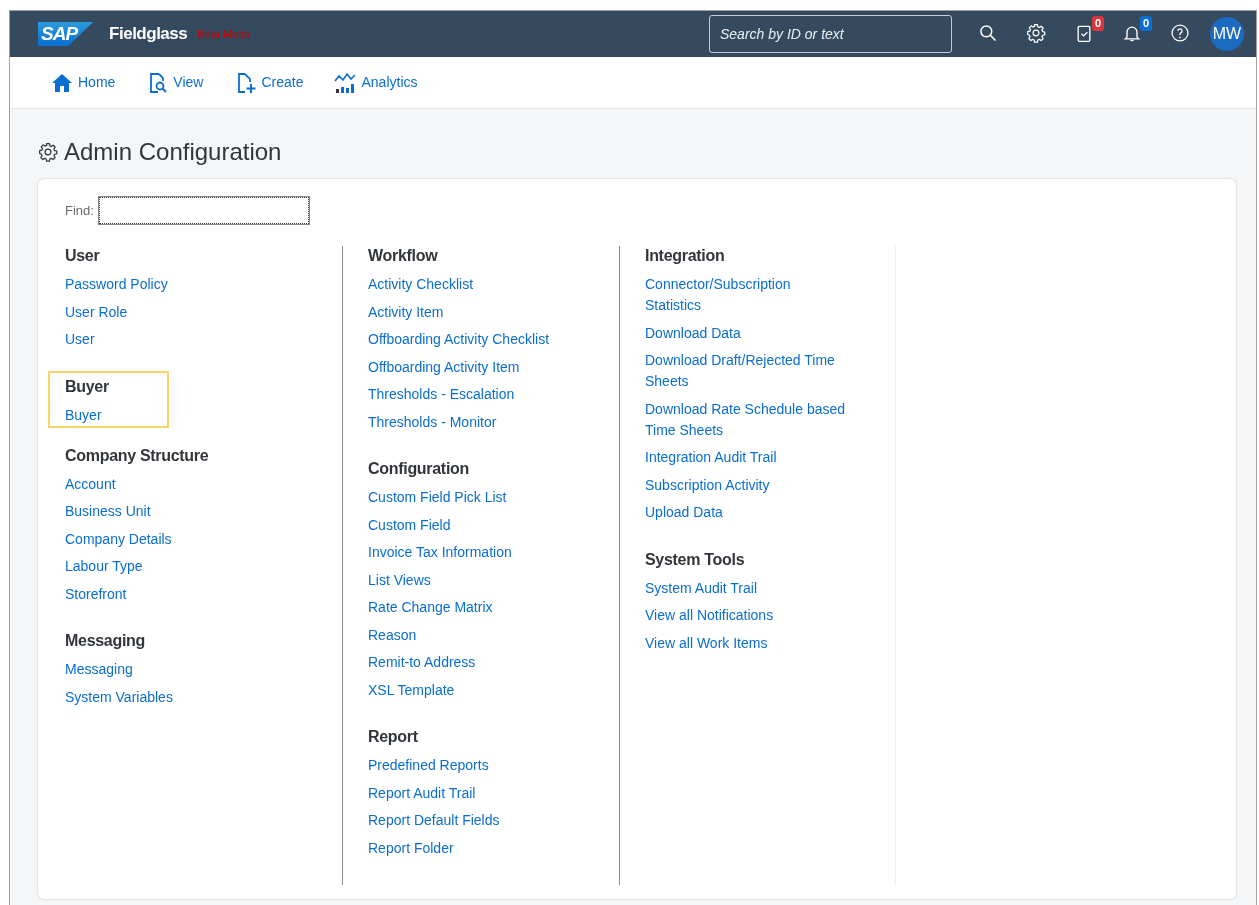 The image size is (1259, 905). I want to click on config-link: Password Policy, so click(167, 284).